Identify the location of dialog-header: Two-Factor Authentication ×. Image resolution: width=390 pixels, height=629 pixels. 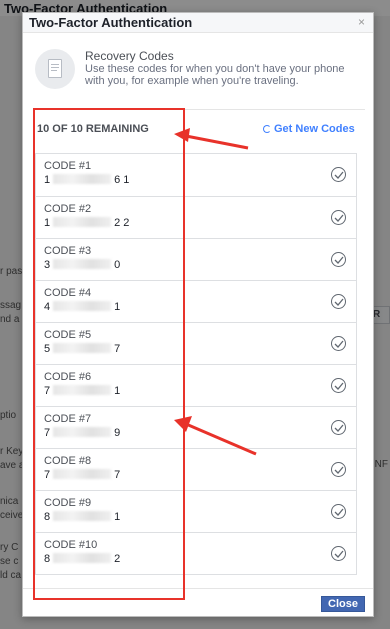
(198, 23).